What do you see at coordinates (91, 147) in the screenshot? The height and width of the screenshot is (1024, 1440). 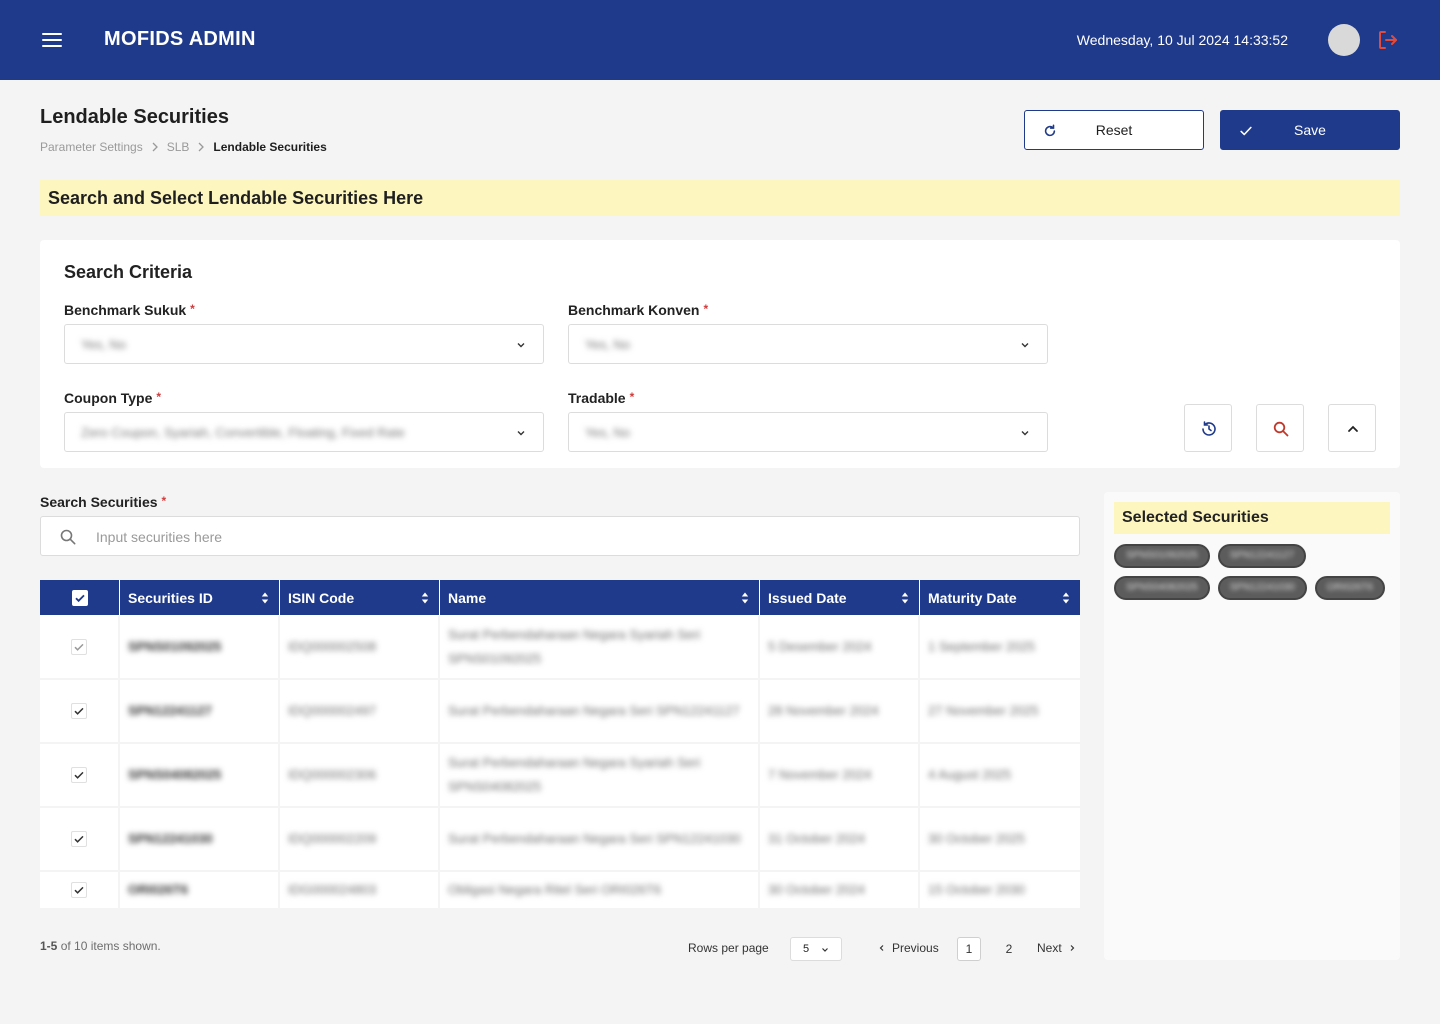 I see `breadcrumb-item-parameter-settings: Parameter Settings` at bounding box center [91, 147].